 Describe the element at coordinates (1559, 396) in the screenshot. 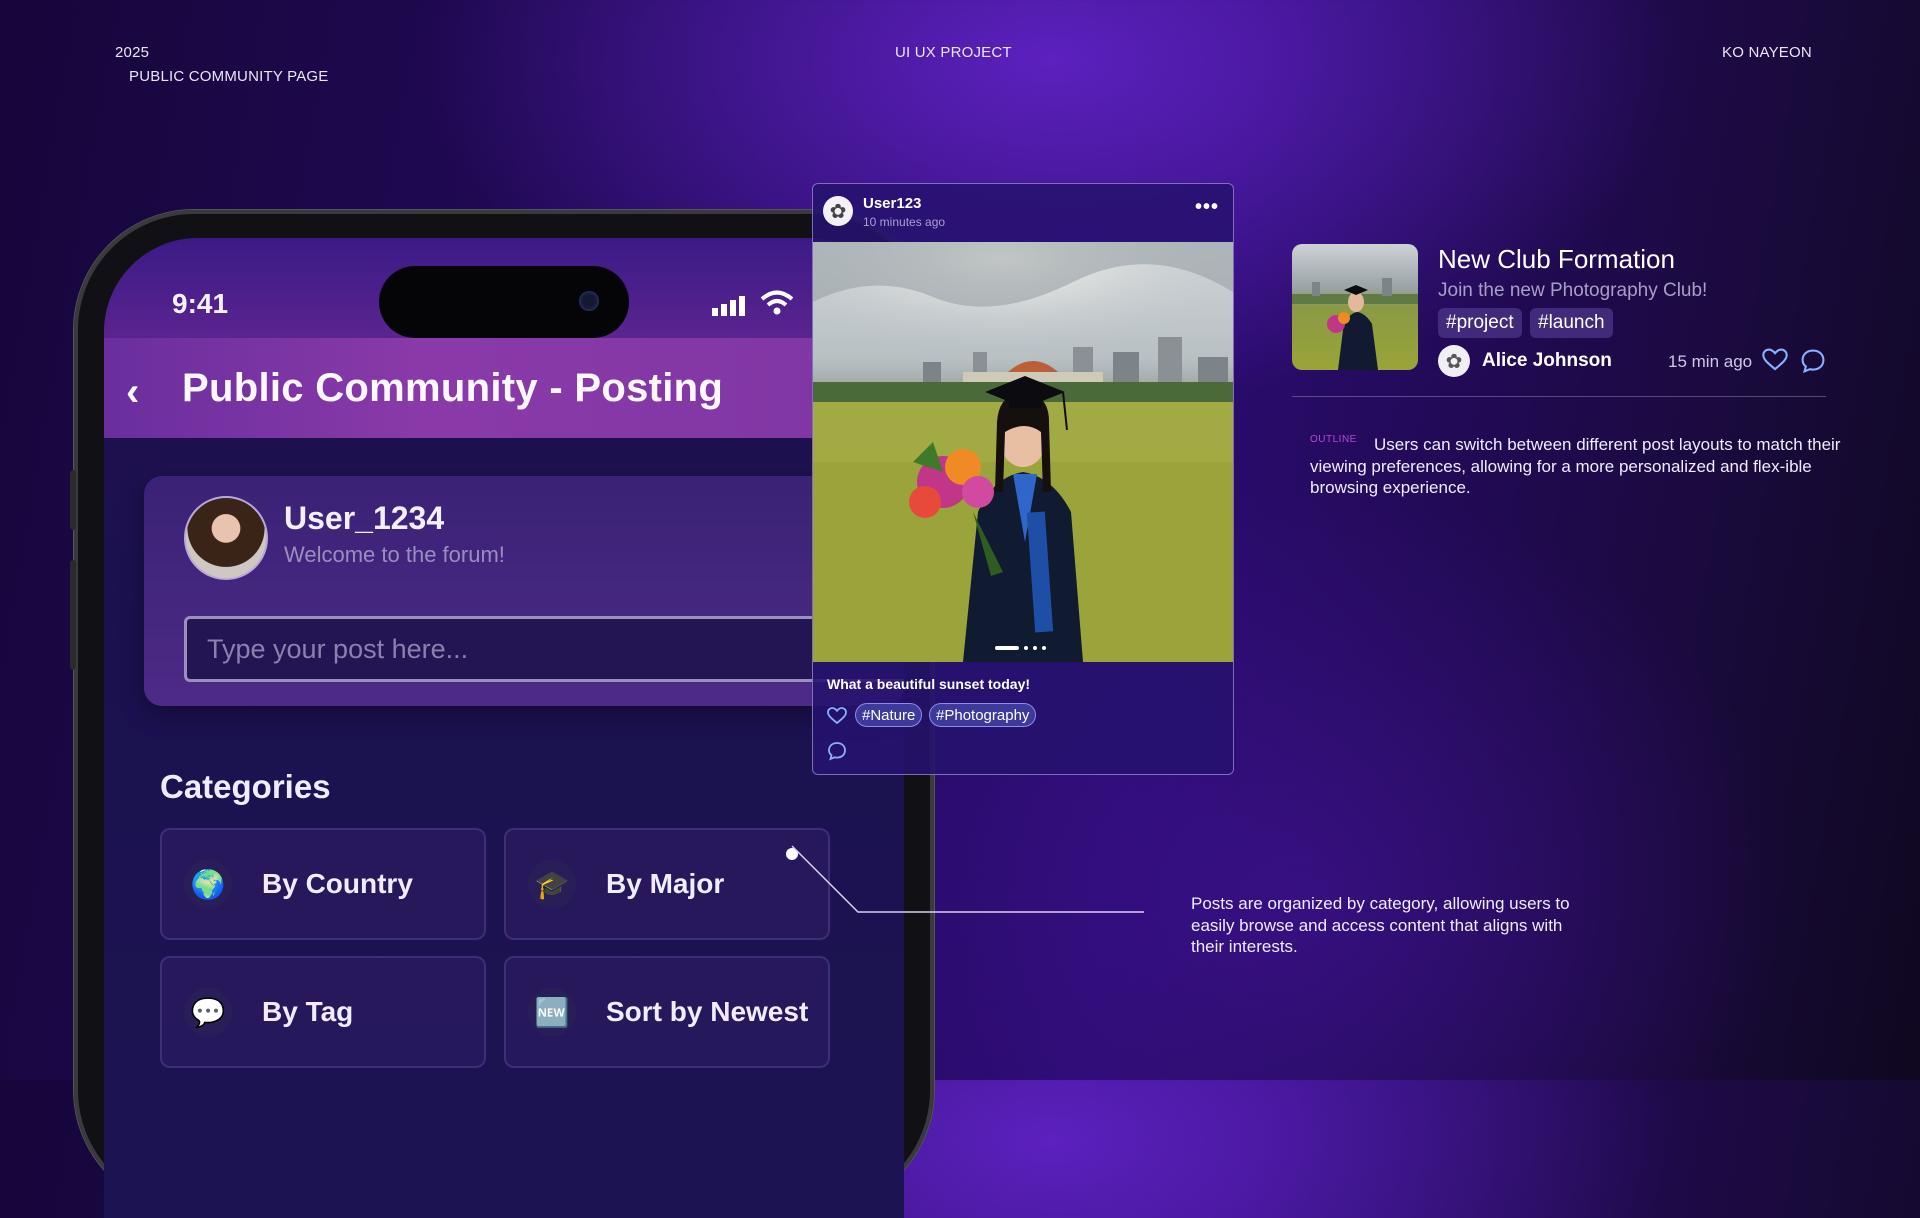

I see `divider` at that location.